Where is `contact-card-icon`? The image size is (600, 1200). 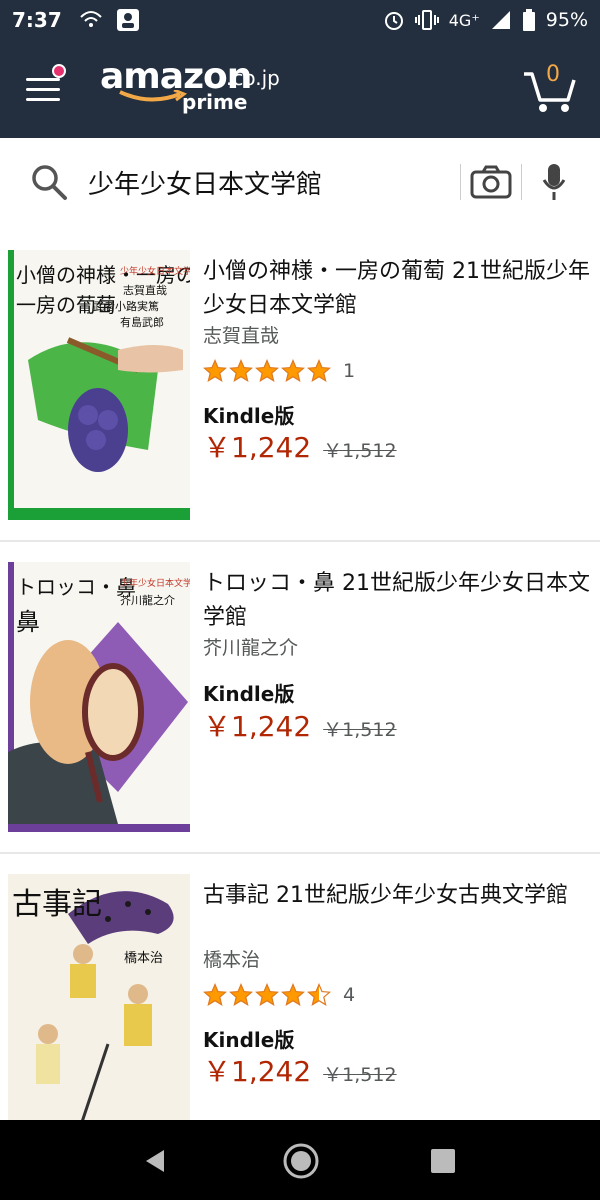
contact-card-icon is located at coordinates (127, 20).